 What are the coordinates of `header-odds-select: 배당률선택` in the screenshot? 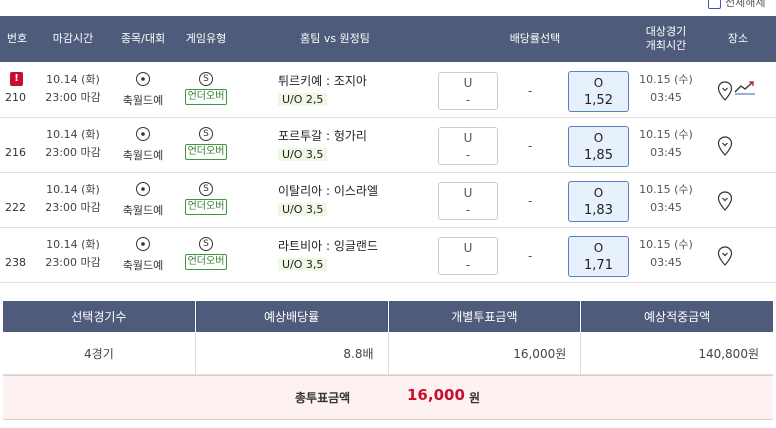 It's located at (535, 38).